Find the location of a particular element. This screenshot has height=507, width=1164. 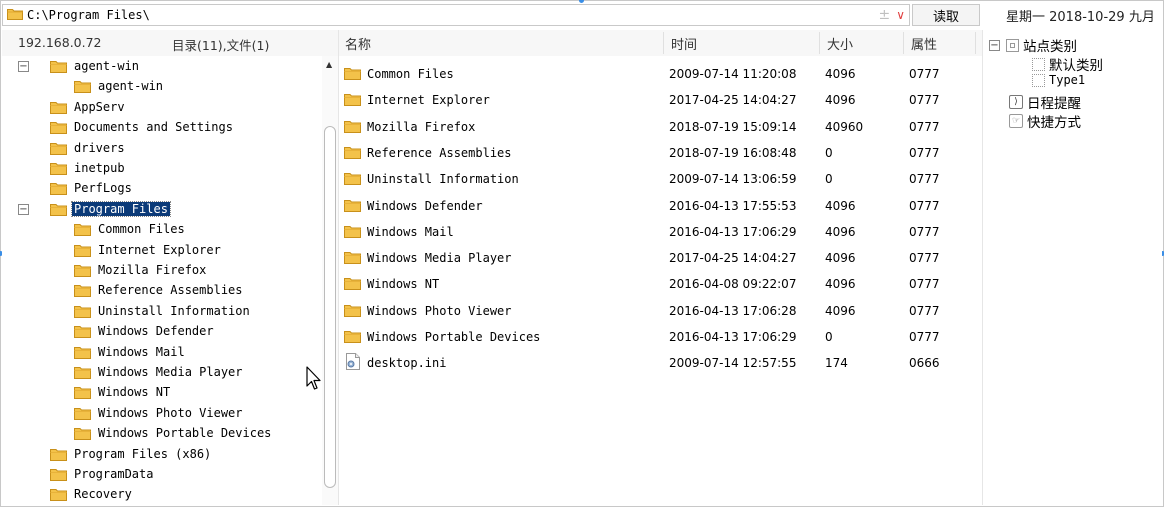

tree-item: Windows NT is located at coordinates (162, 392).